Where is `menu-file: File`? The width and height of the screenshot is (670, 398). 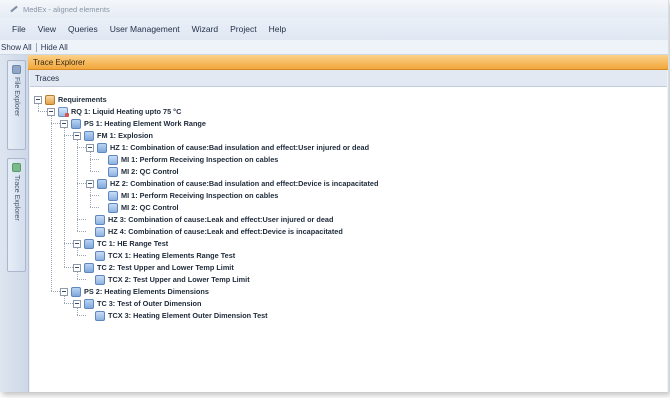 menu-file: File is located at coordinates (19, 29).